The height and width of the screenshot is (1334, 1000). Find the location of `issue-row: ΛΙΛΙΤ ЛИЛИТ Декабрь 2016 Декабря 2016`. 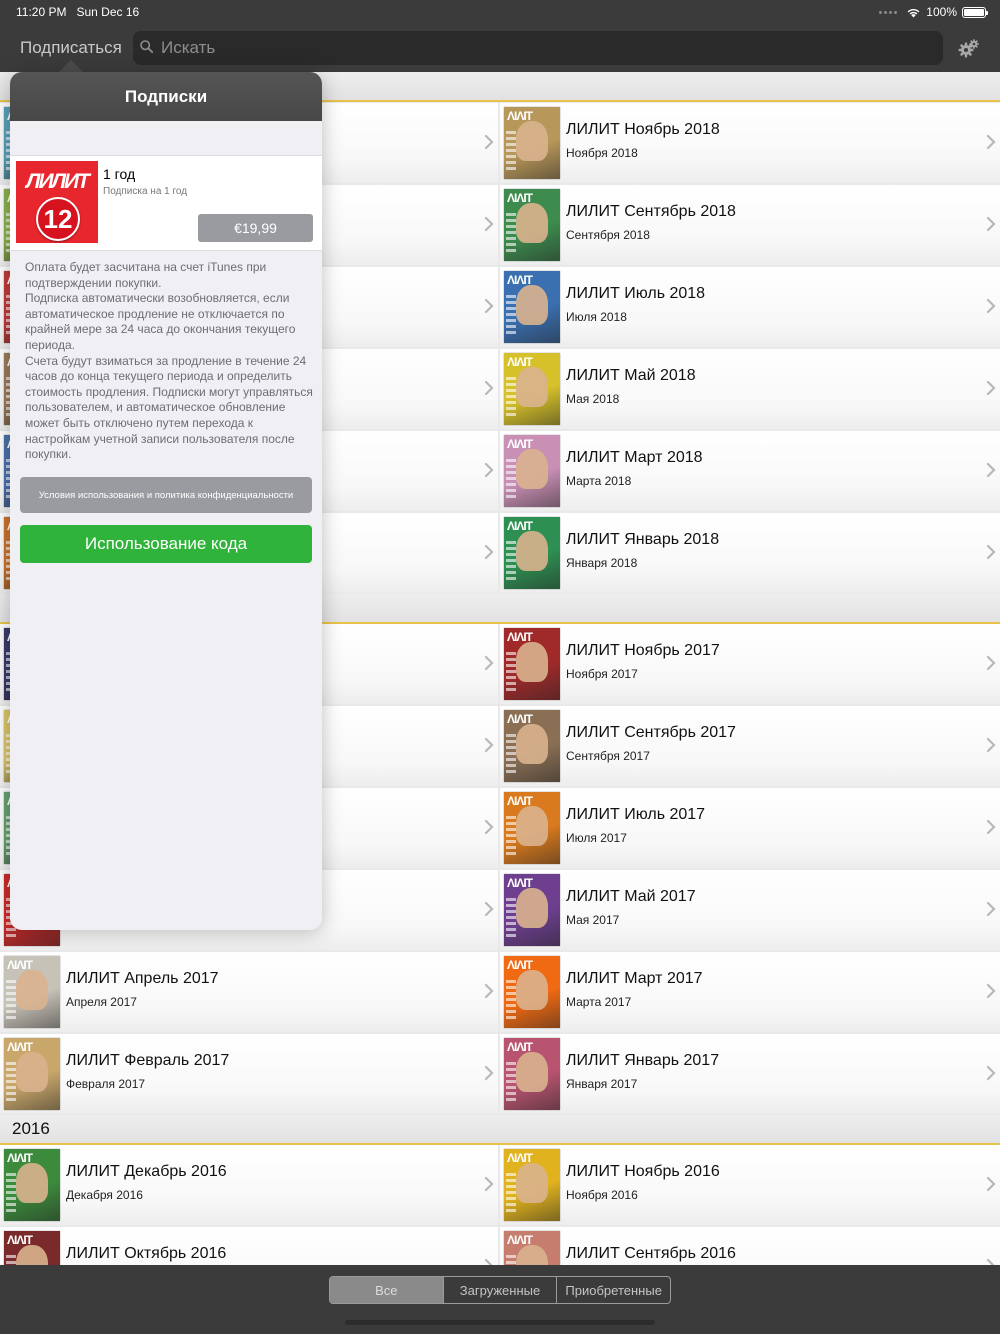

issue-row: ΛΙΛΙΤ ЛИЛИТ Декабрь 2016 Декабря 2016 is located at coordinates (249, 1185).